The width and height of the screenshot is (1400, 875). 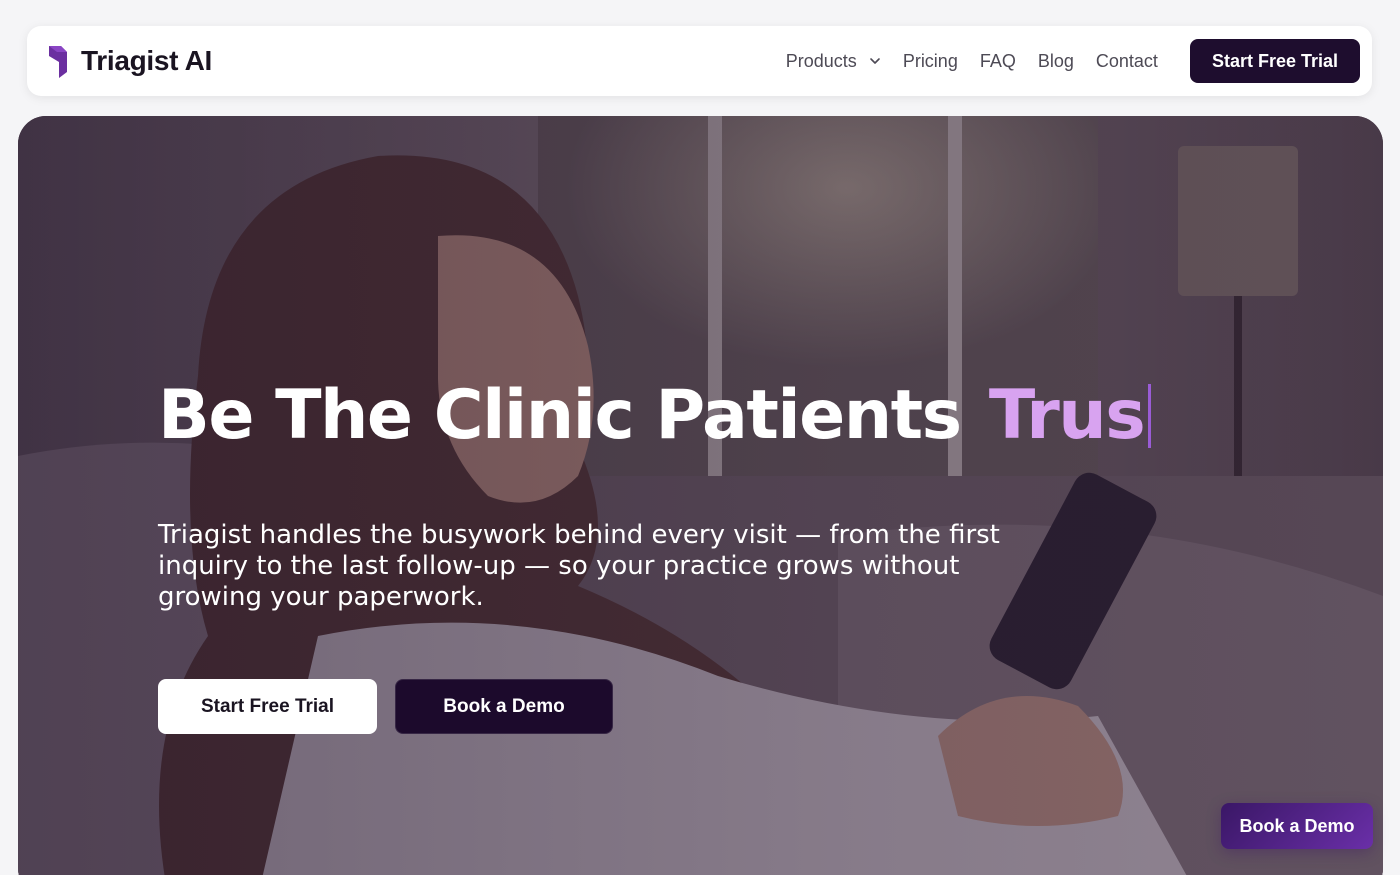 I want to click on nav-products: Products, so click(x=833, y=61).